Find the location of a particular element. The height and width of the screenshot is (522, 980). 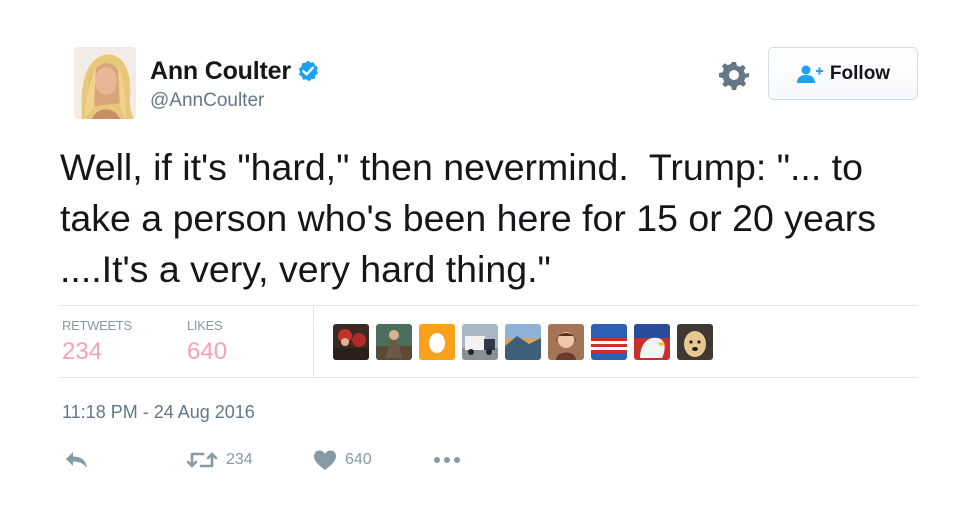

follow-button: Follow is located at coordinates (843, 73).